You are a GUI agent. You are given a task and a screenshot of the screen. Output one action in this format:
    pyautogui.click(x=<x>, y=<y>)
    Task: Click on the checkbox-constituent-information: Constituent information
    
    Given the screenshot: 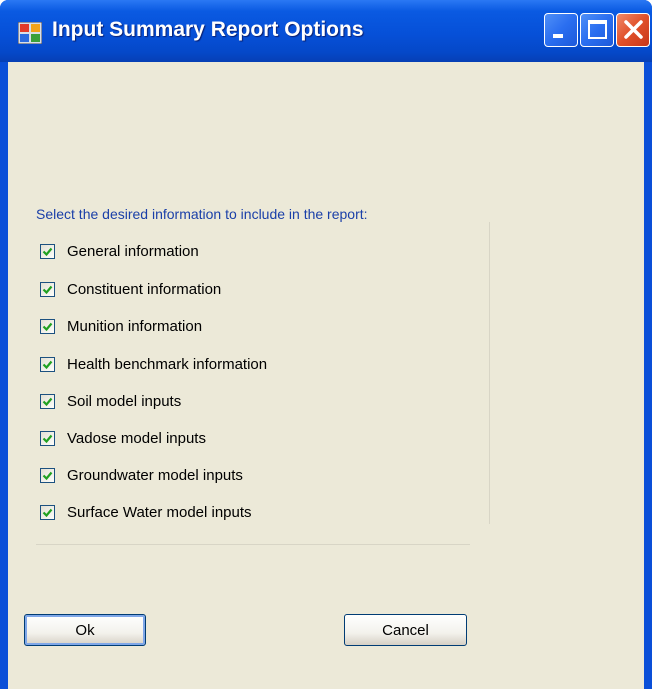 What is the action you would take?
    pyautogui.click(x=130, y=289)
    